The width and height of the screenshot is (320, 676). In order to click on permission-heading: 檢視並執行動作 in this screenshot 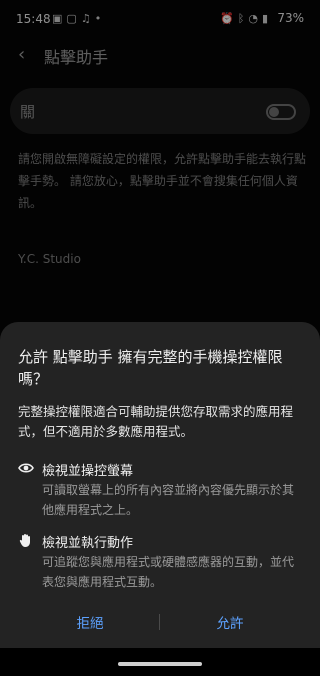, I will do `click(88, 543)`.